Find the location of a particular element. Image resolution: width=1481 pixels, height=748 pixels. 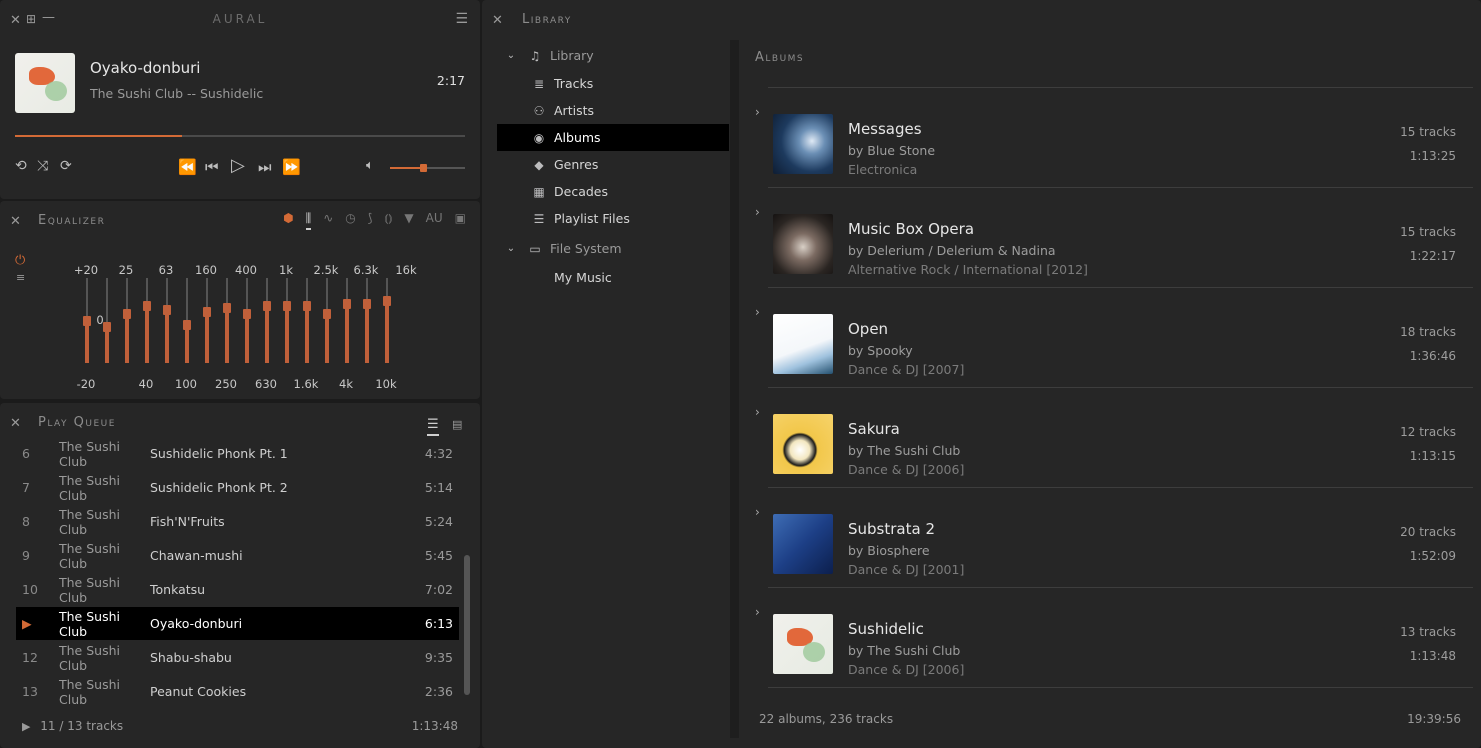

filter-icon: ▼ is located at coordinates (408, 220).